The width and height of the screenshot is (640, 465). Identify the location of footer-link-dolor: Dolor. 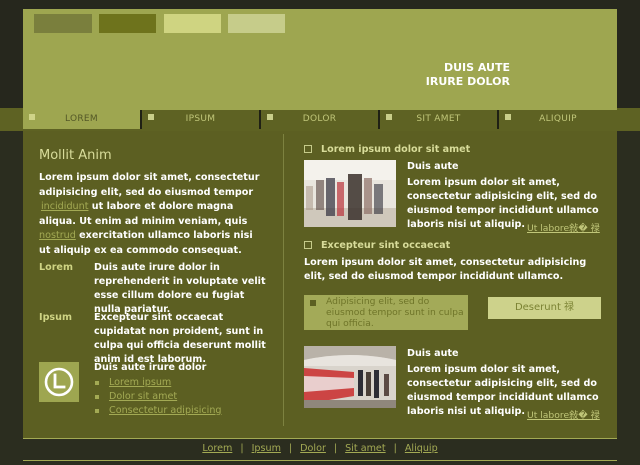
(313, 448).